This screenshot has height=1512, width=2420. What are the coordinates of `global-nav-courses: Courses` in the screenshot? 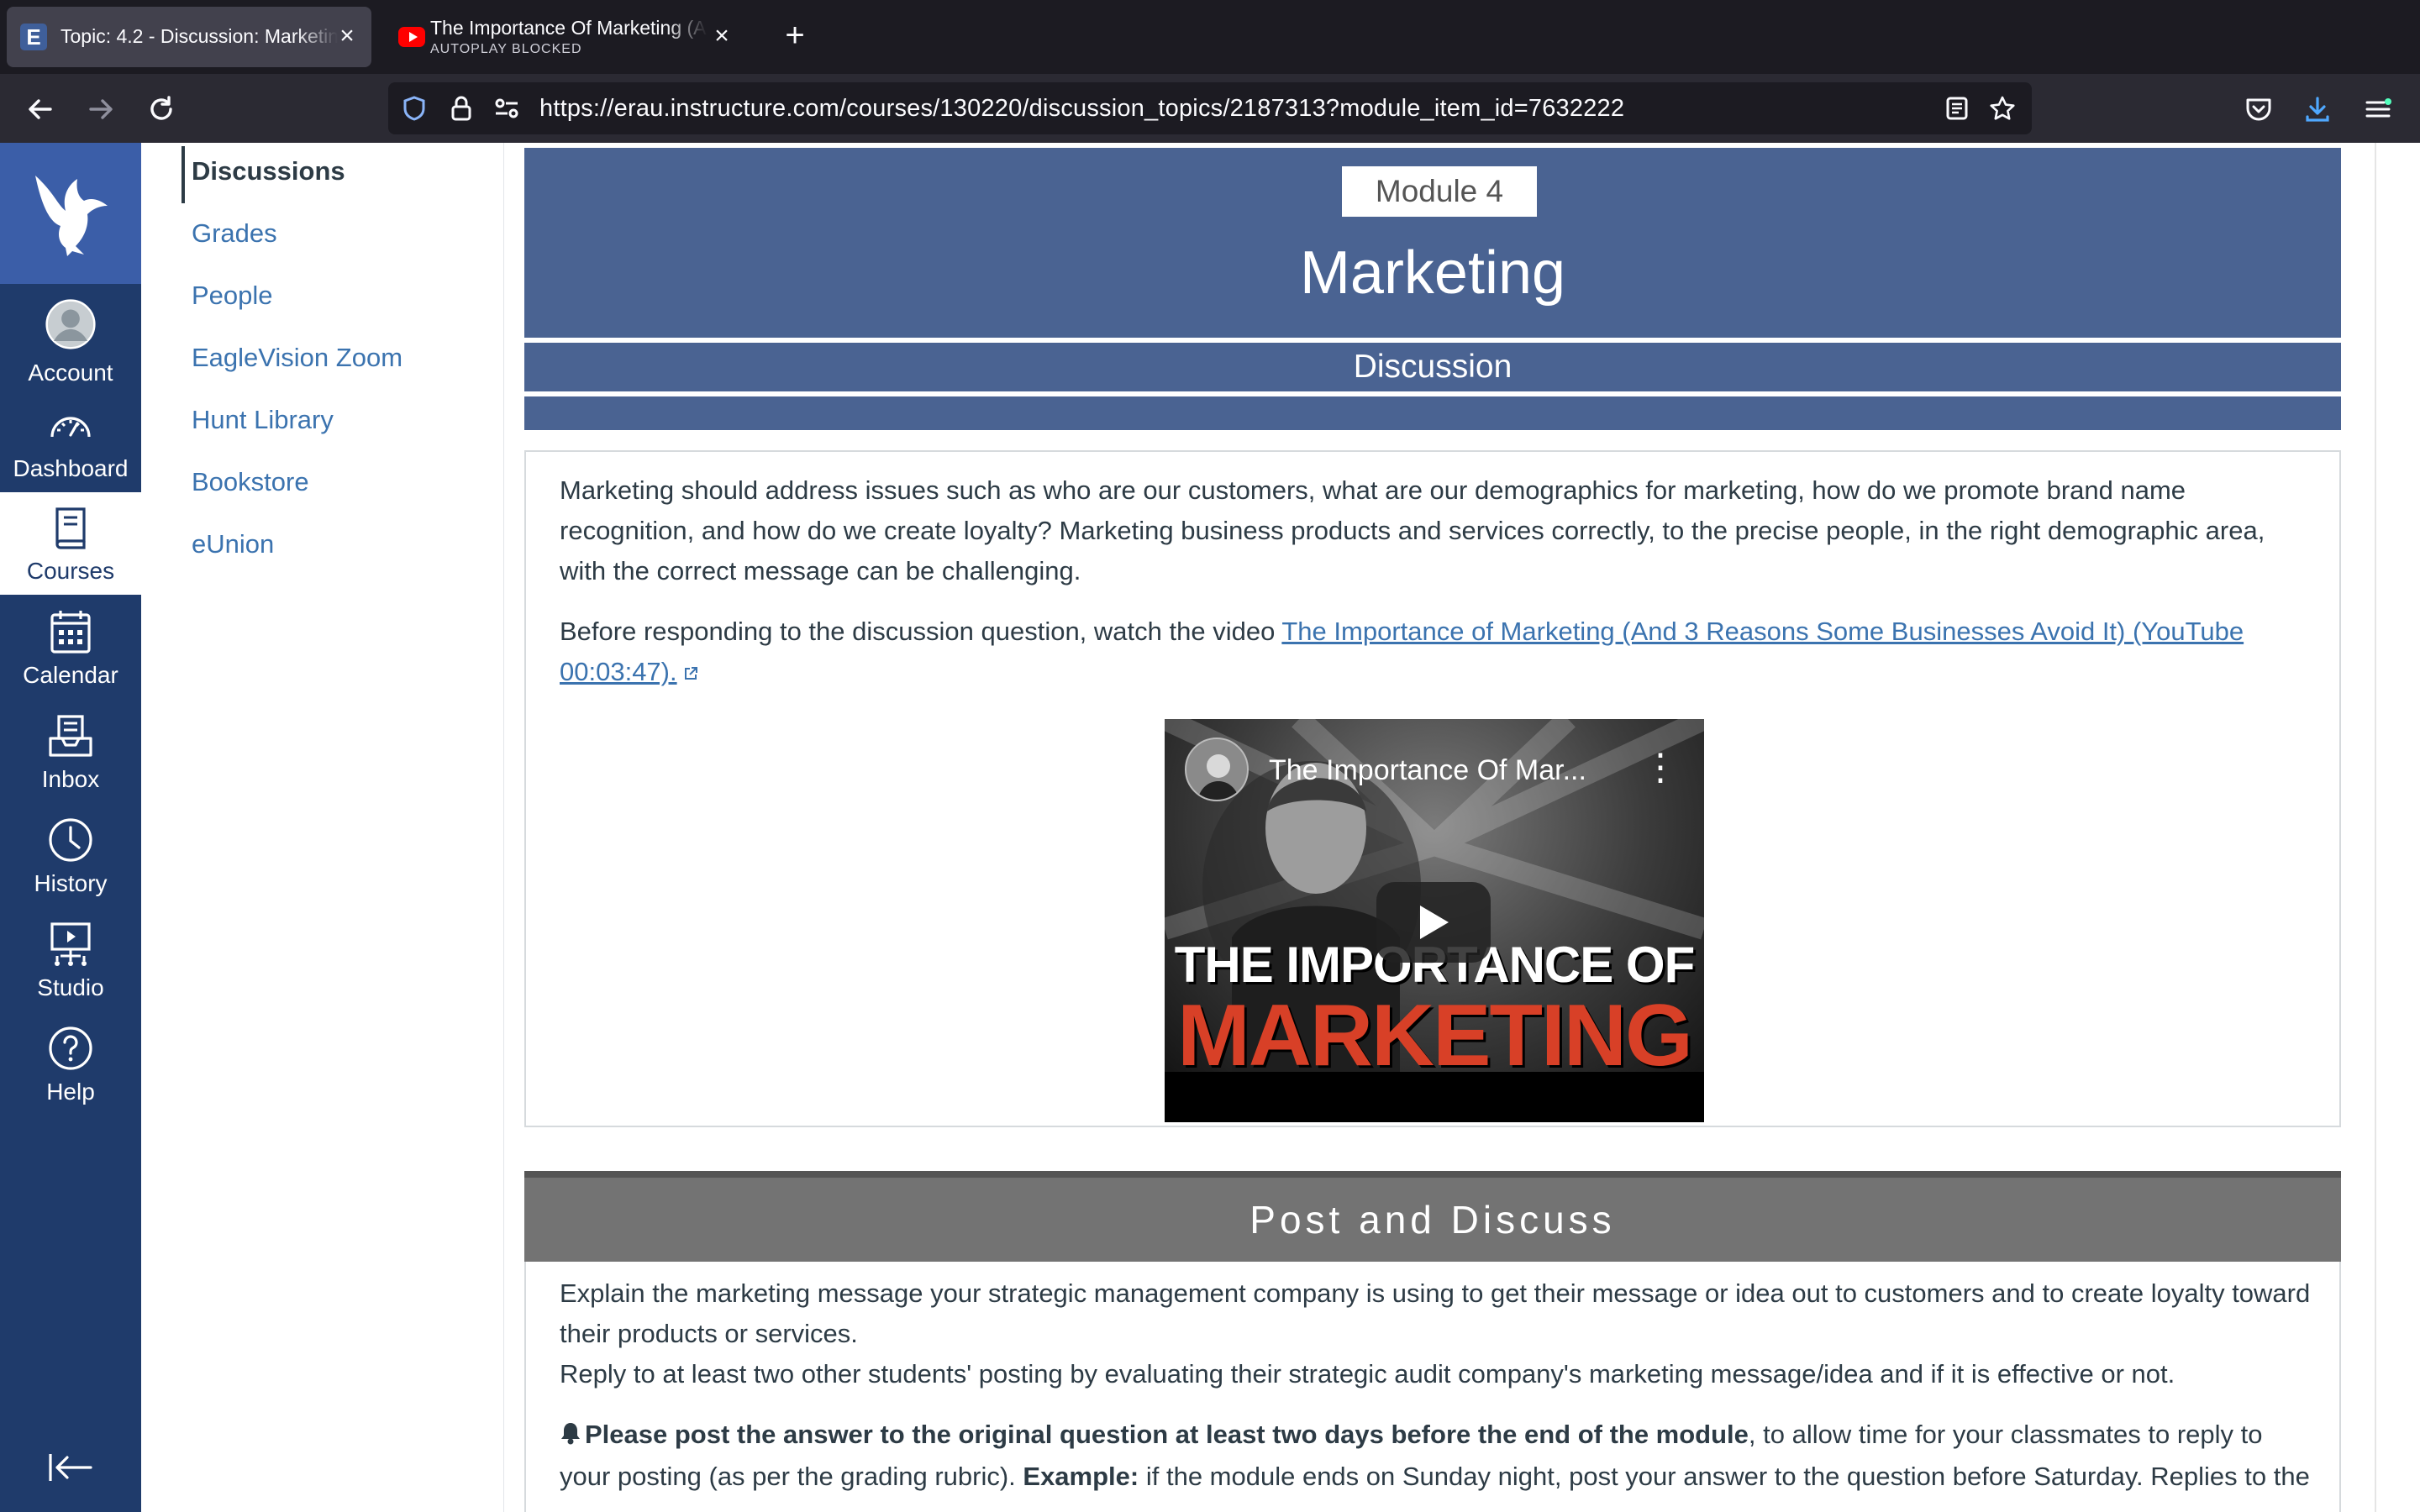 It's located at (70, 543).